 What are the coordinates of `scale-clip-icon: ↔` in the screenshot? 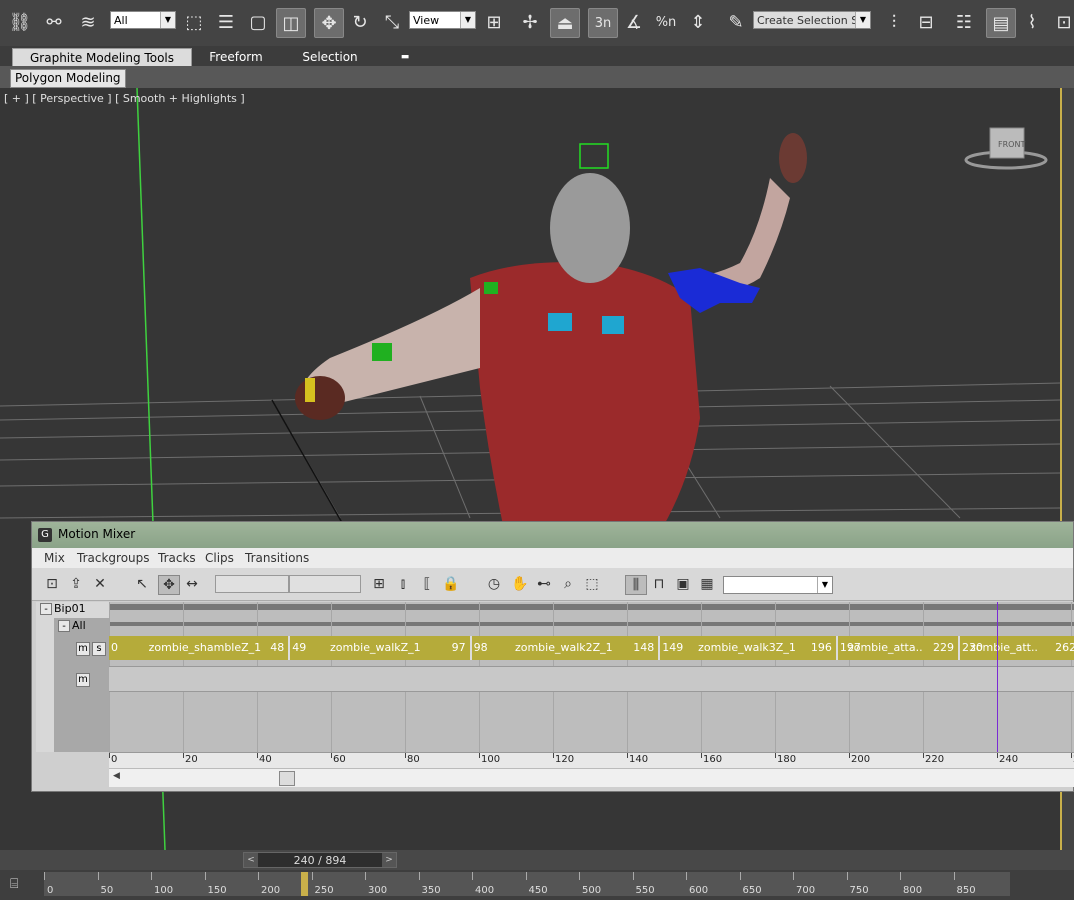 It's located at (192, 584).